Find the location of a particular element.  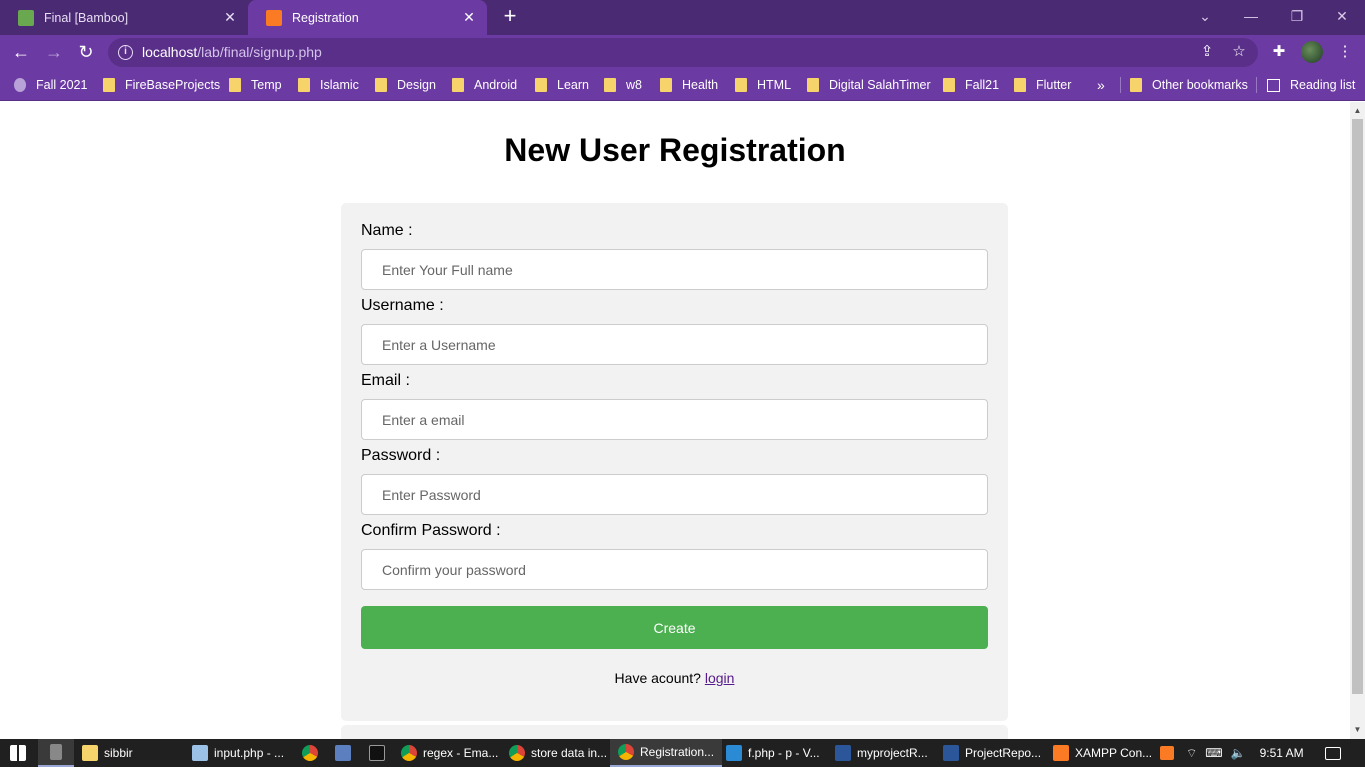

share-icon: ⇪ is located at coordinates (1207, 52).